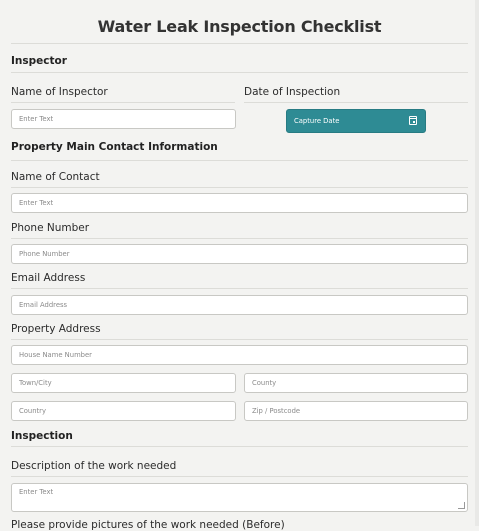 The width and height of the screenshot is (479, 531). I want to click on section-inspector: Inspector, so click(39, 61).